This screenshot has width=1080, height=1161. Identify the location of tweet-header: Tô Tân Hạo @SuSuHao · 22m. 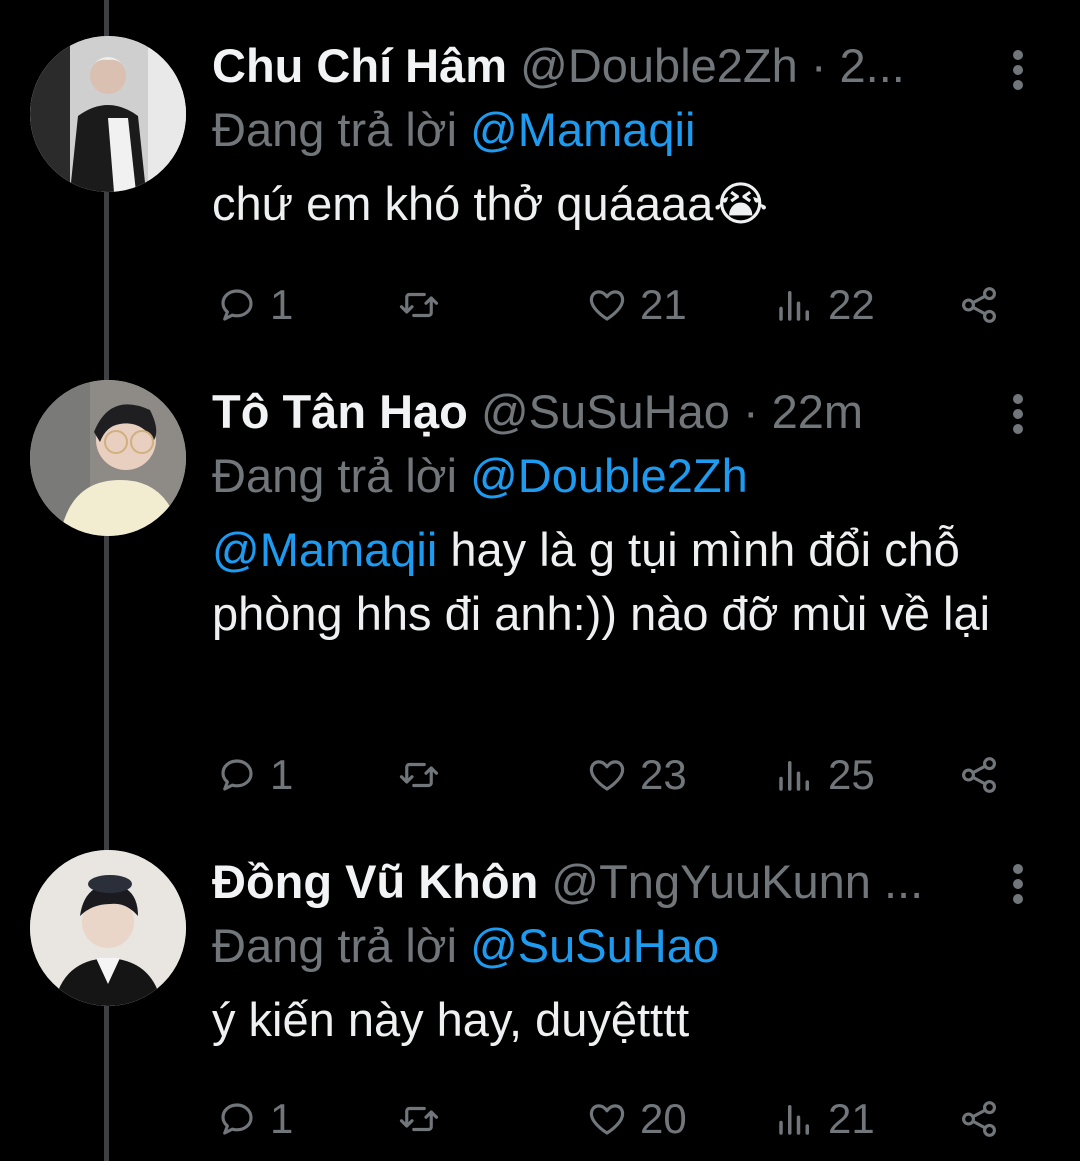
(611, 412).